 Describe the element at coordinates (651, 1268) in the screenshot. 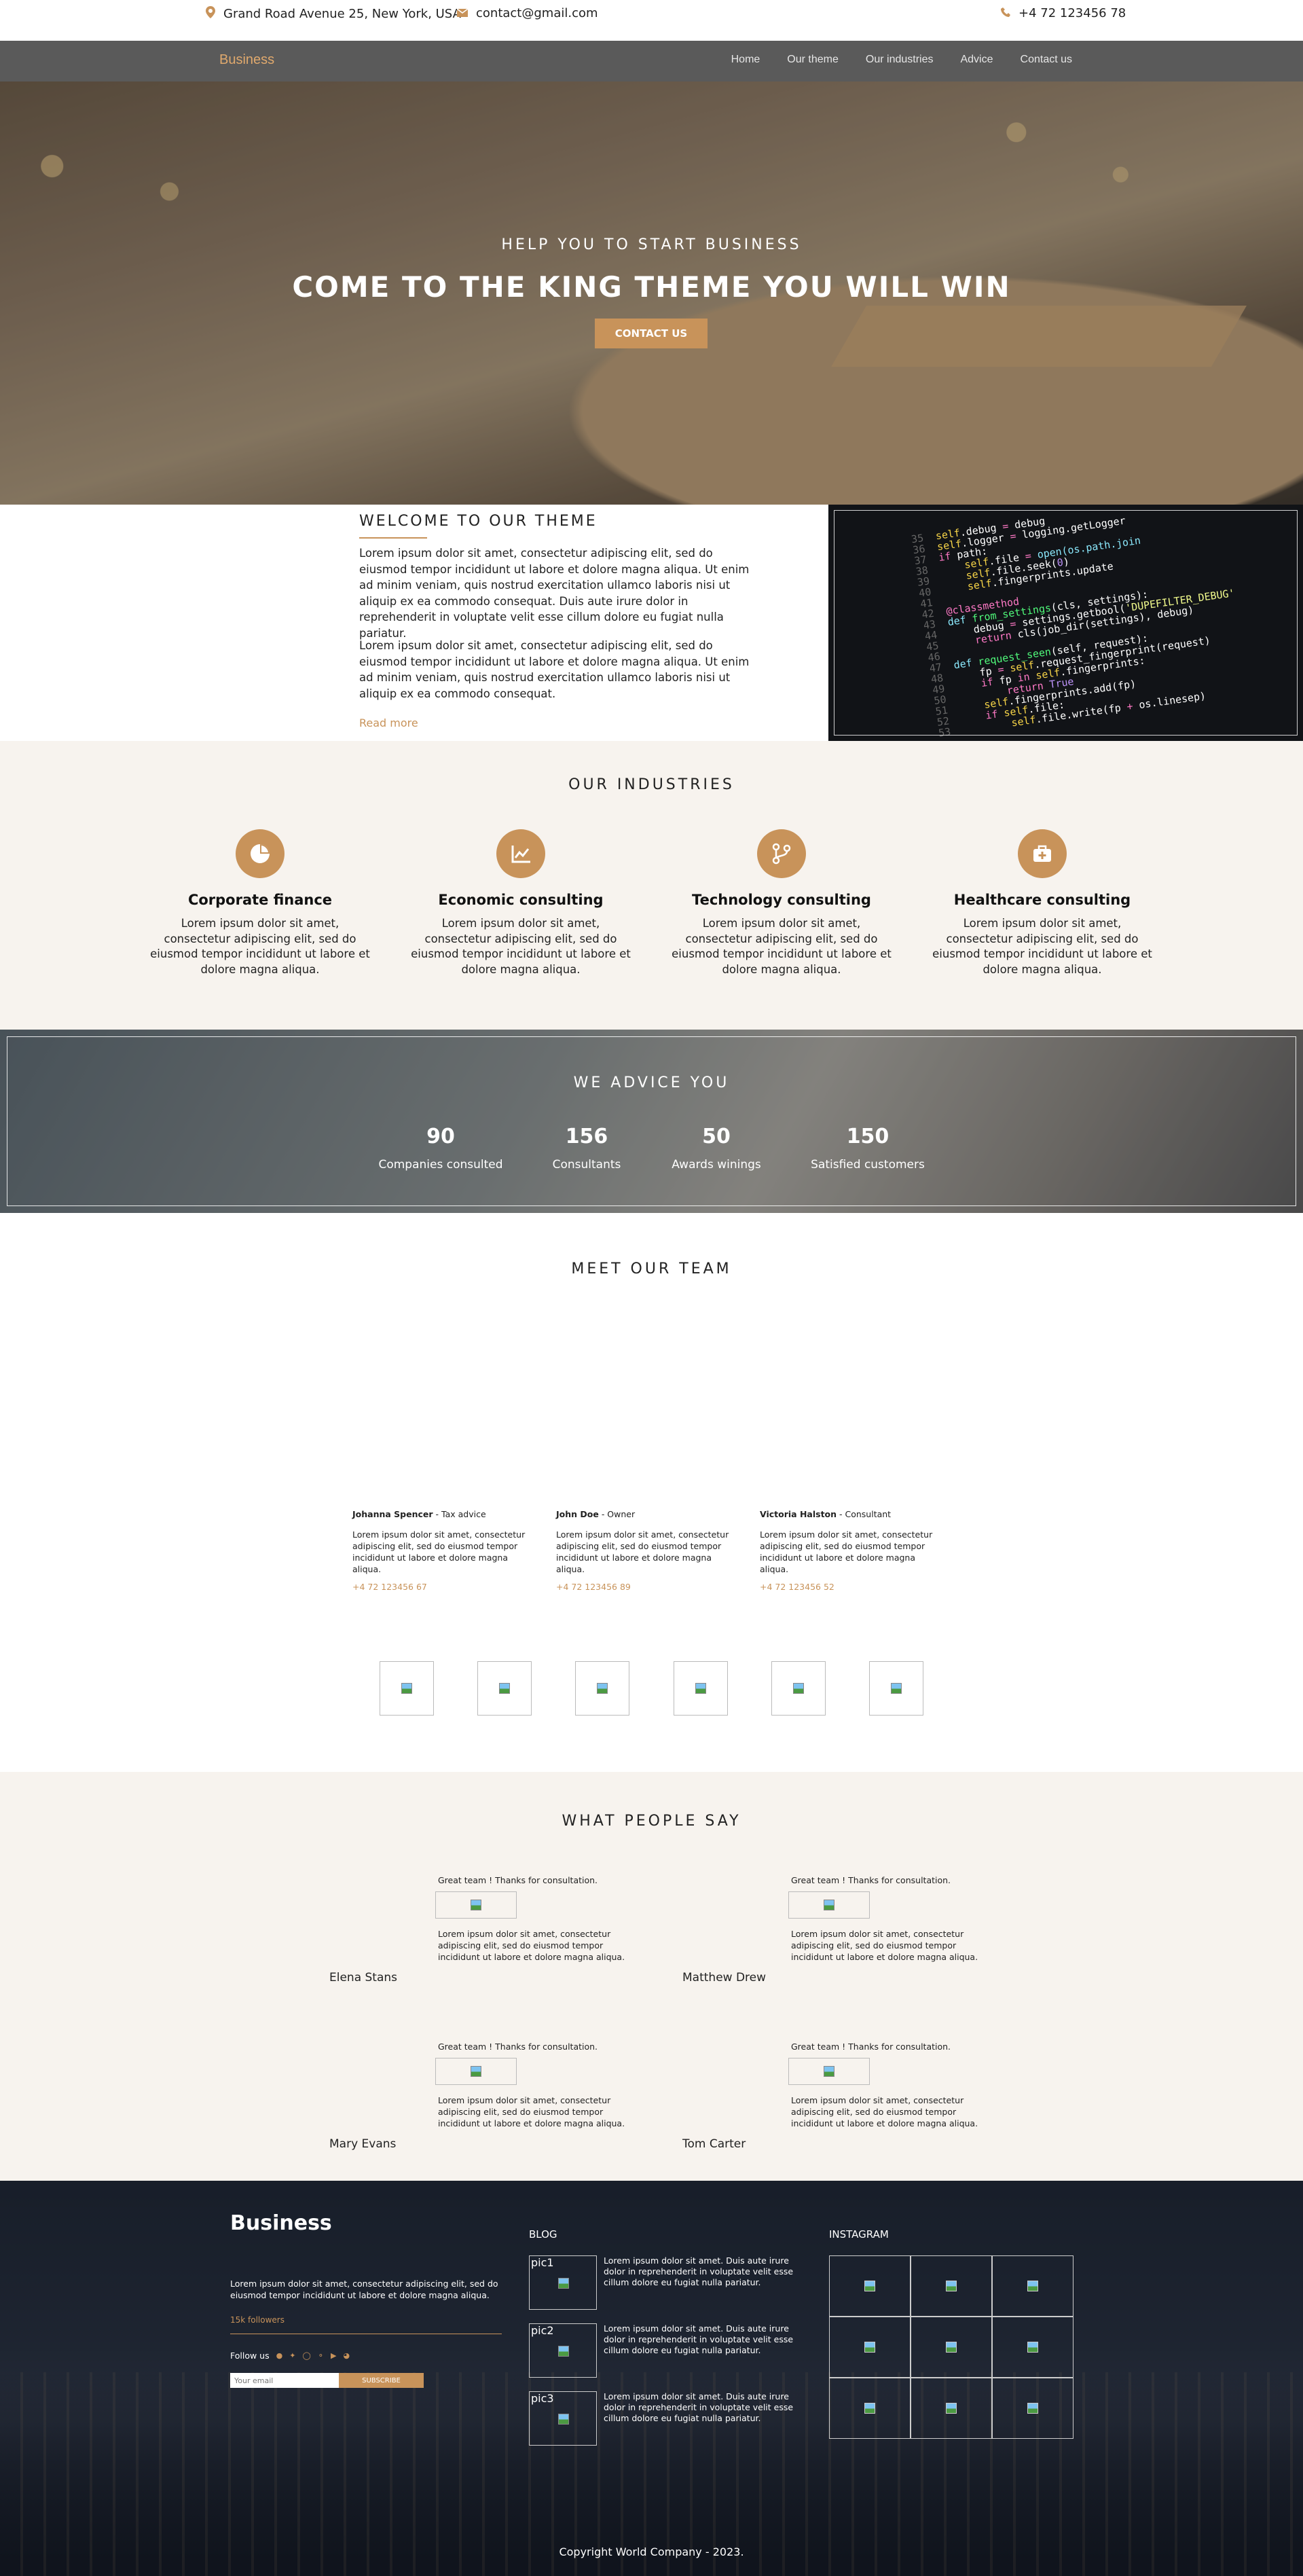

I see `team-title: MEET OUR TEAM` at that location.